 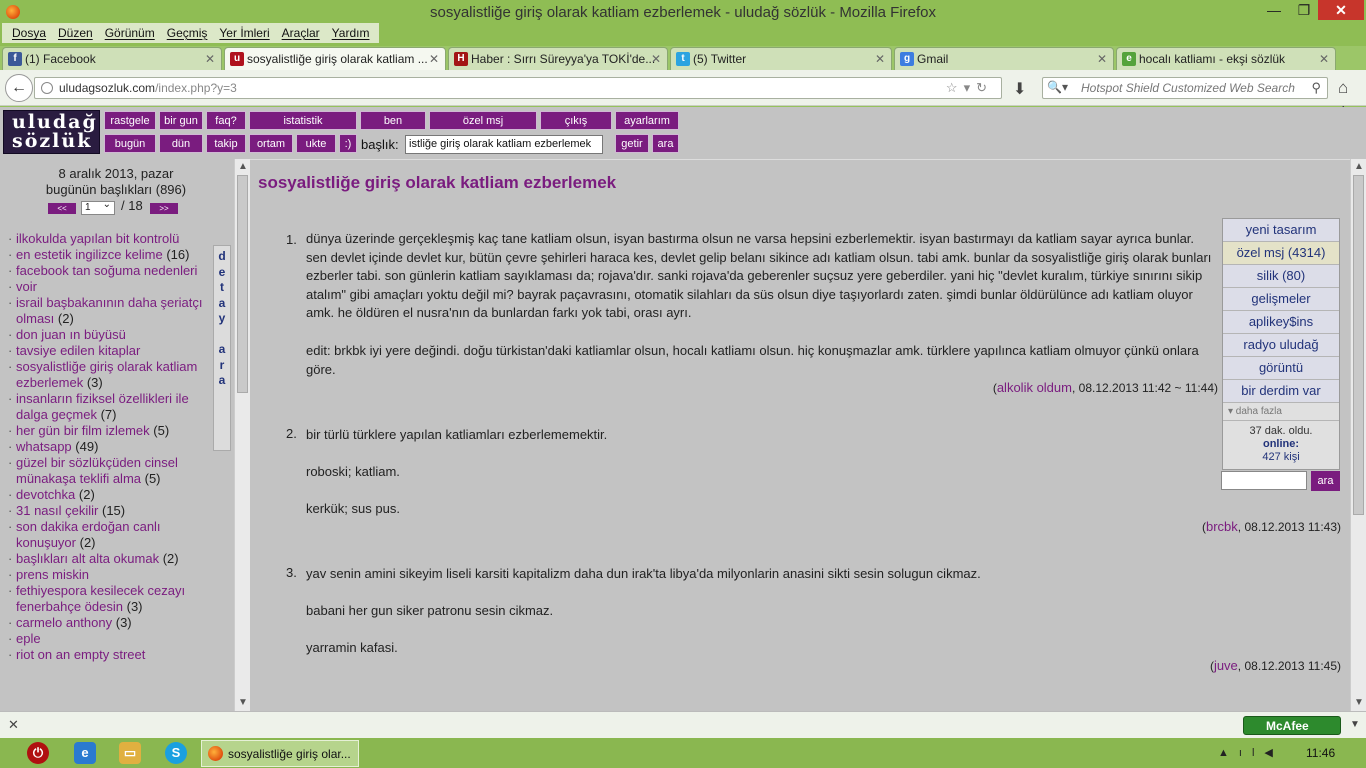 I want to click on topic-item: her gün bir film izlemek (5), so click(x=110, y=431).